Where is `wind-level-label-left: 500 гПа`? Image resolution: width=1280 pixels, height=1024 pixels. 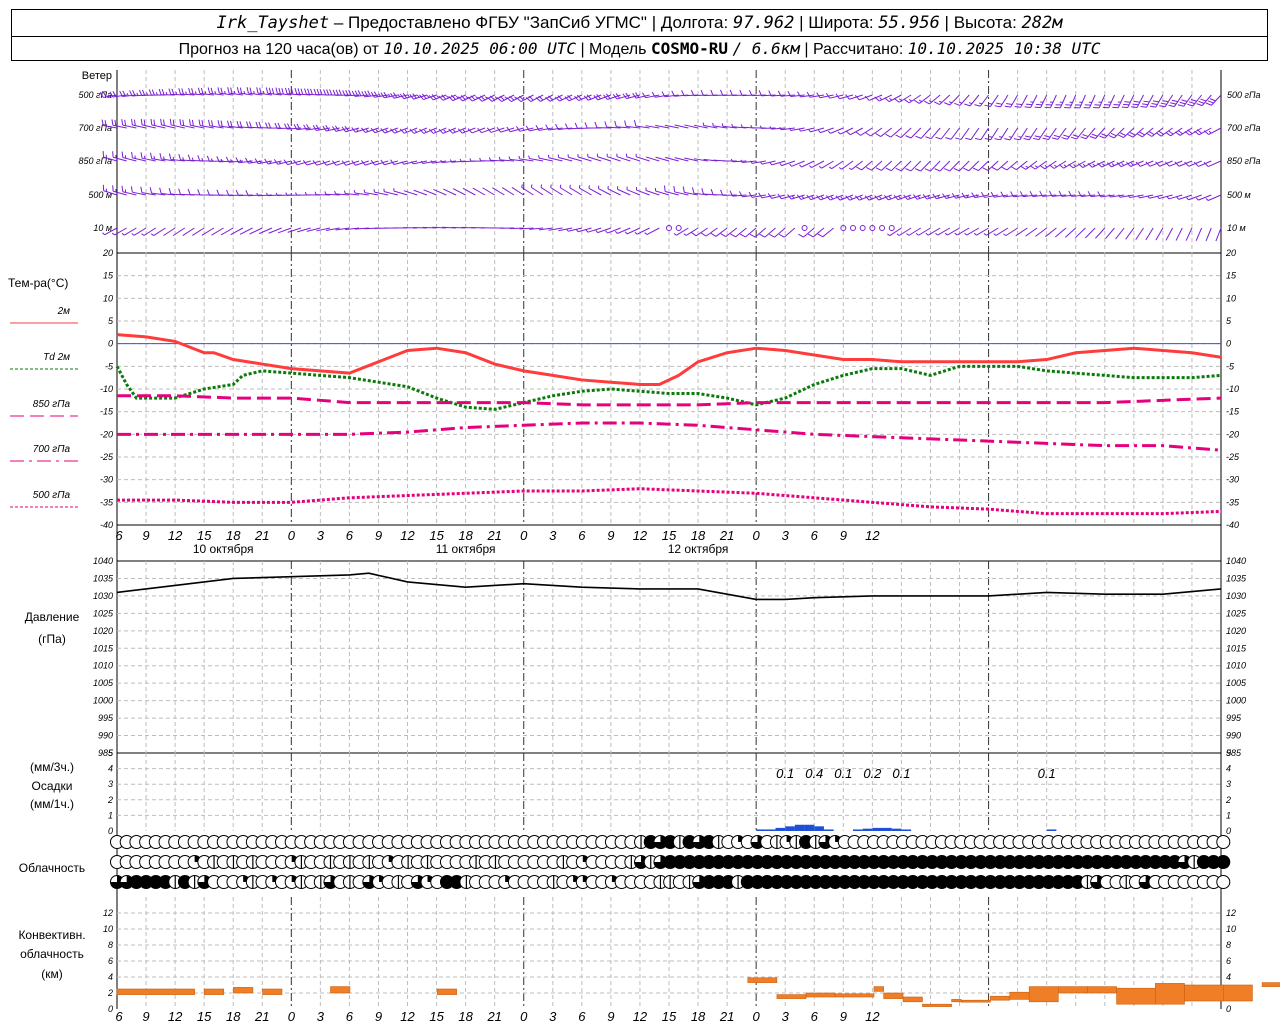 wind-level-label-left: 500 гПа is located at coordinates (95, 95).